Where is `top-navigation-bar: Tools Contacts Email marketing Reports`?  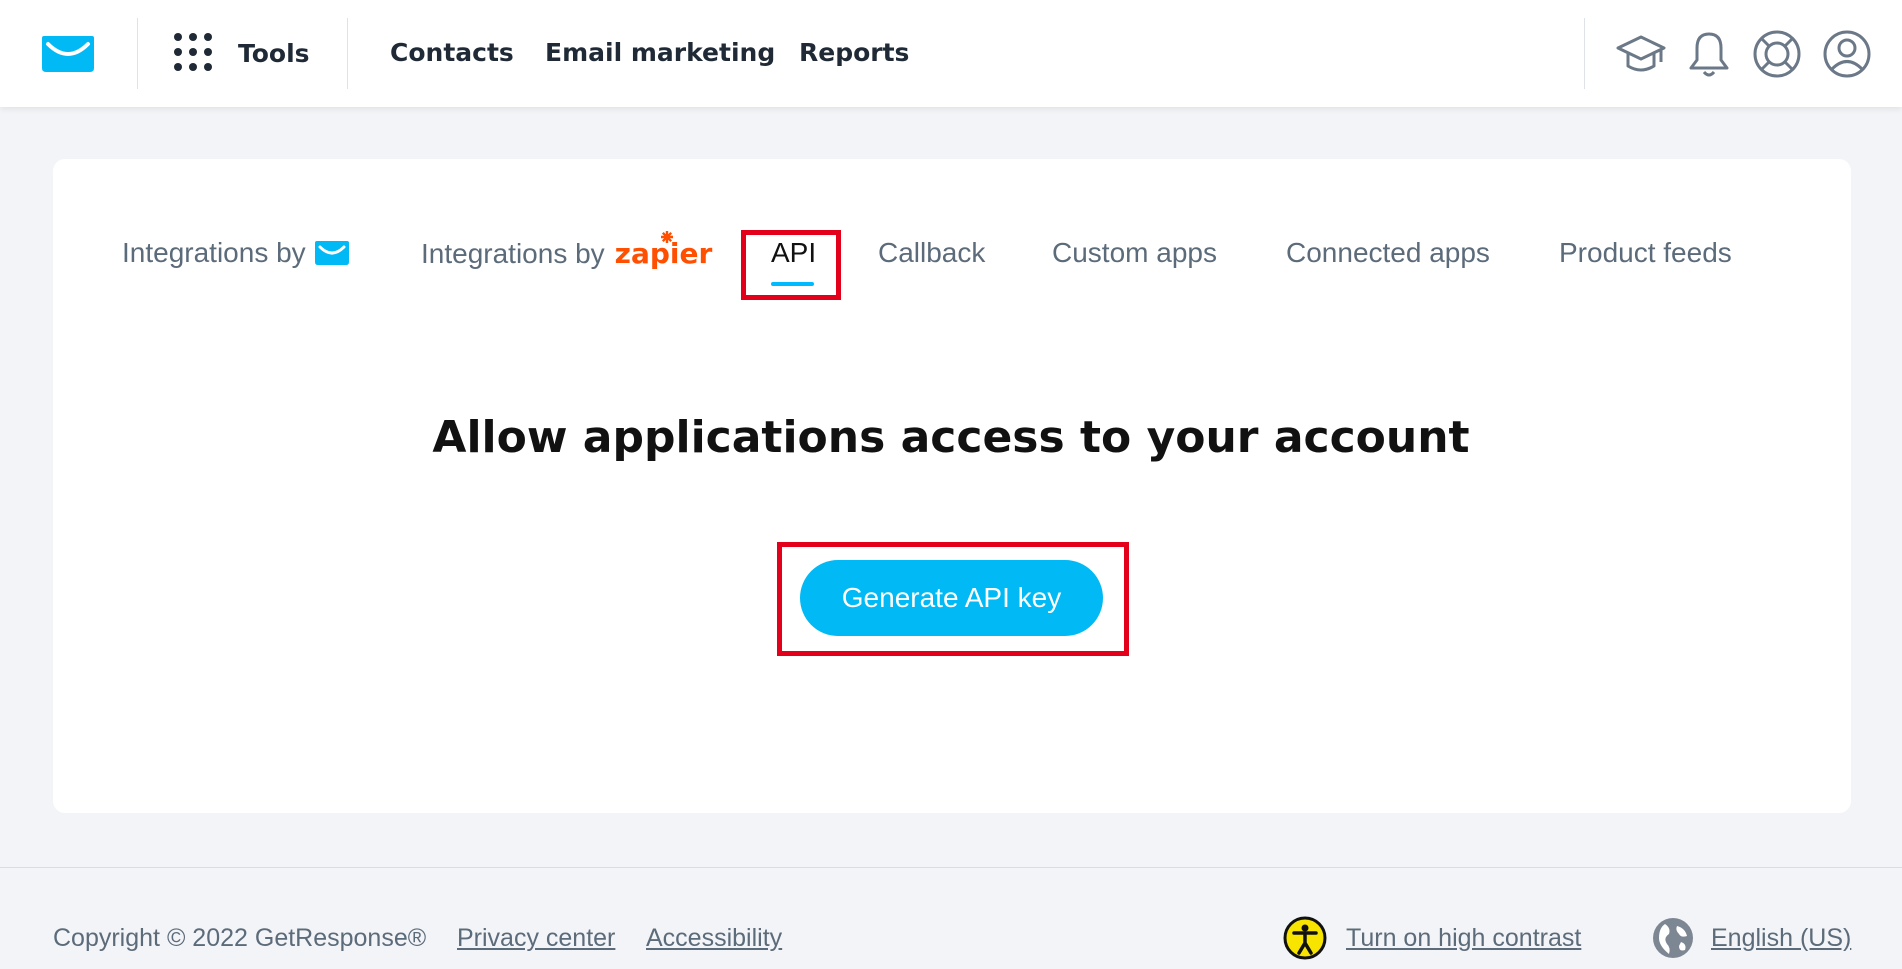
top-navigation-bar: Tools Contacts Email marketing Reports is located at coordinates (951, 53).